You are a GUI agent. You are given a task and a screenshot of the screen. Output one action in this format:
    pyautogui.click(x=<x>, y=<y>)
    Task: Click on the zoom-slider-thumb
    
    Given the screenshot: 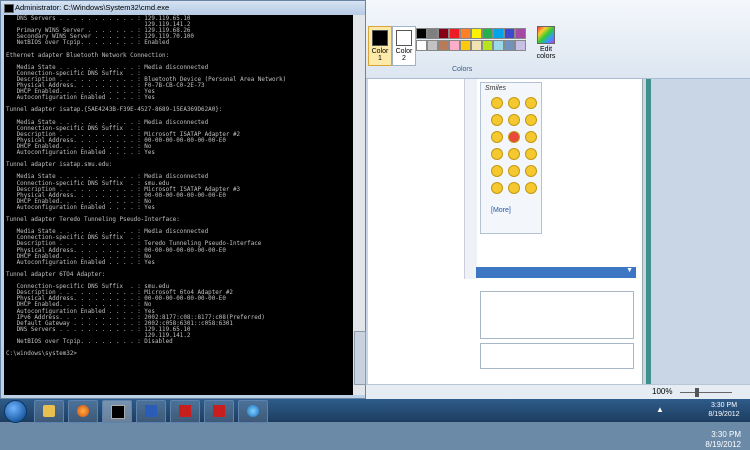 What is the action you would take?
    pyautogui.click(x=697, y=392)
    